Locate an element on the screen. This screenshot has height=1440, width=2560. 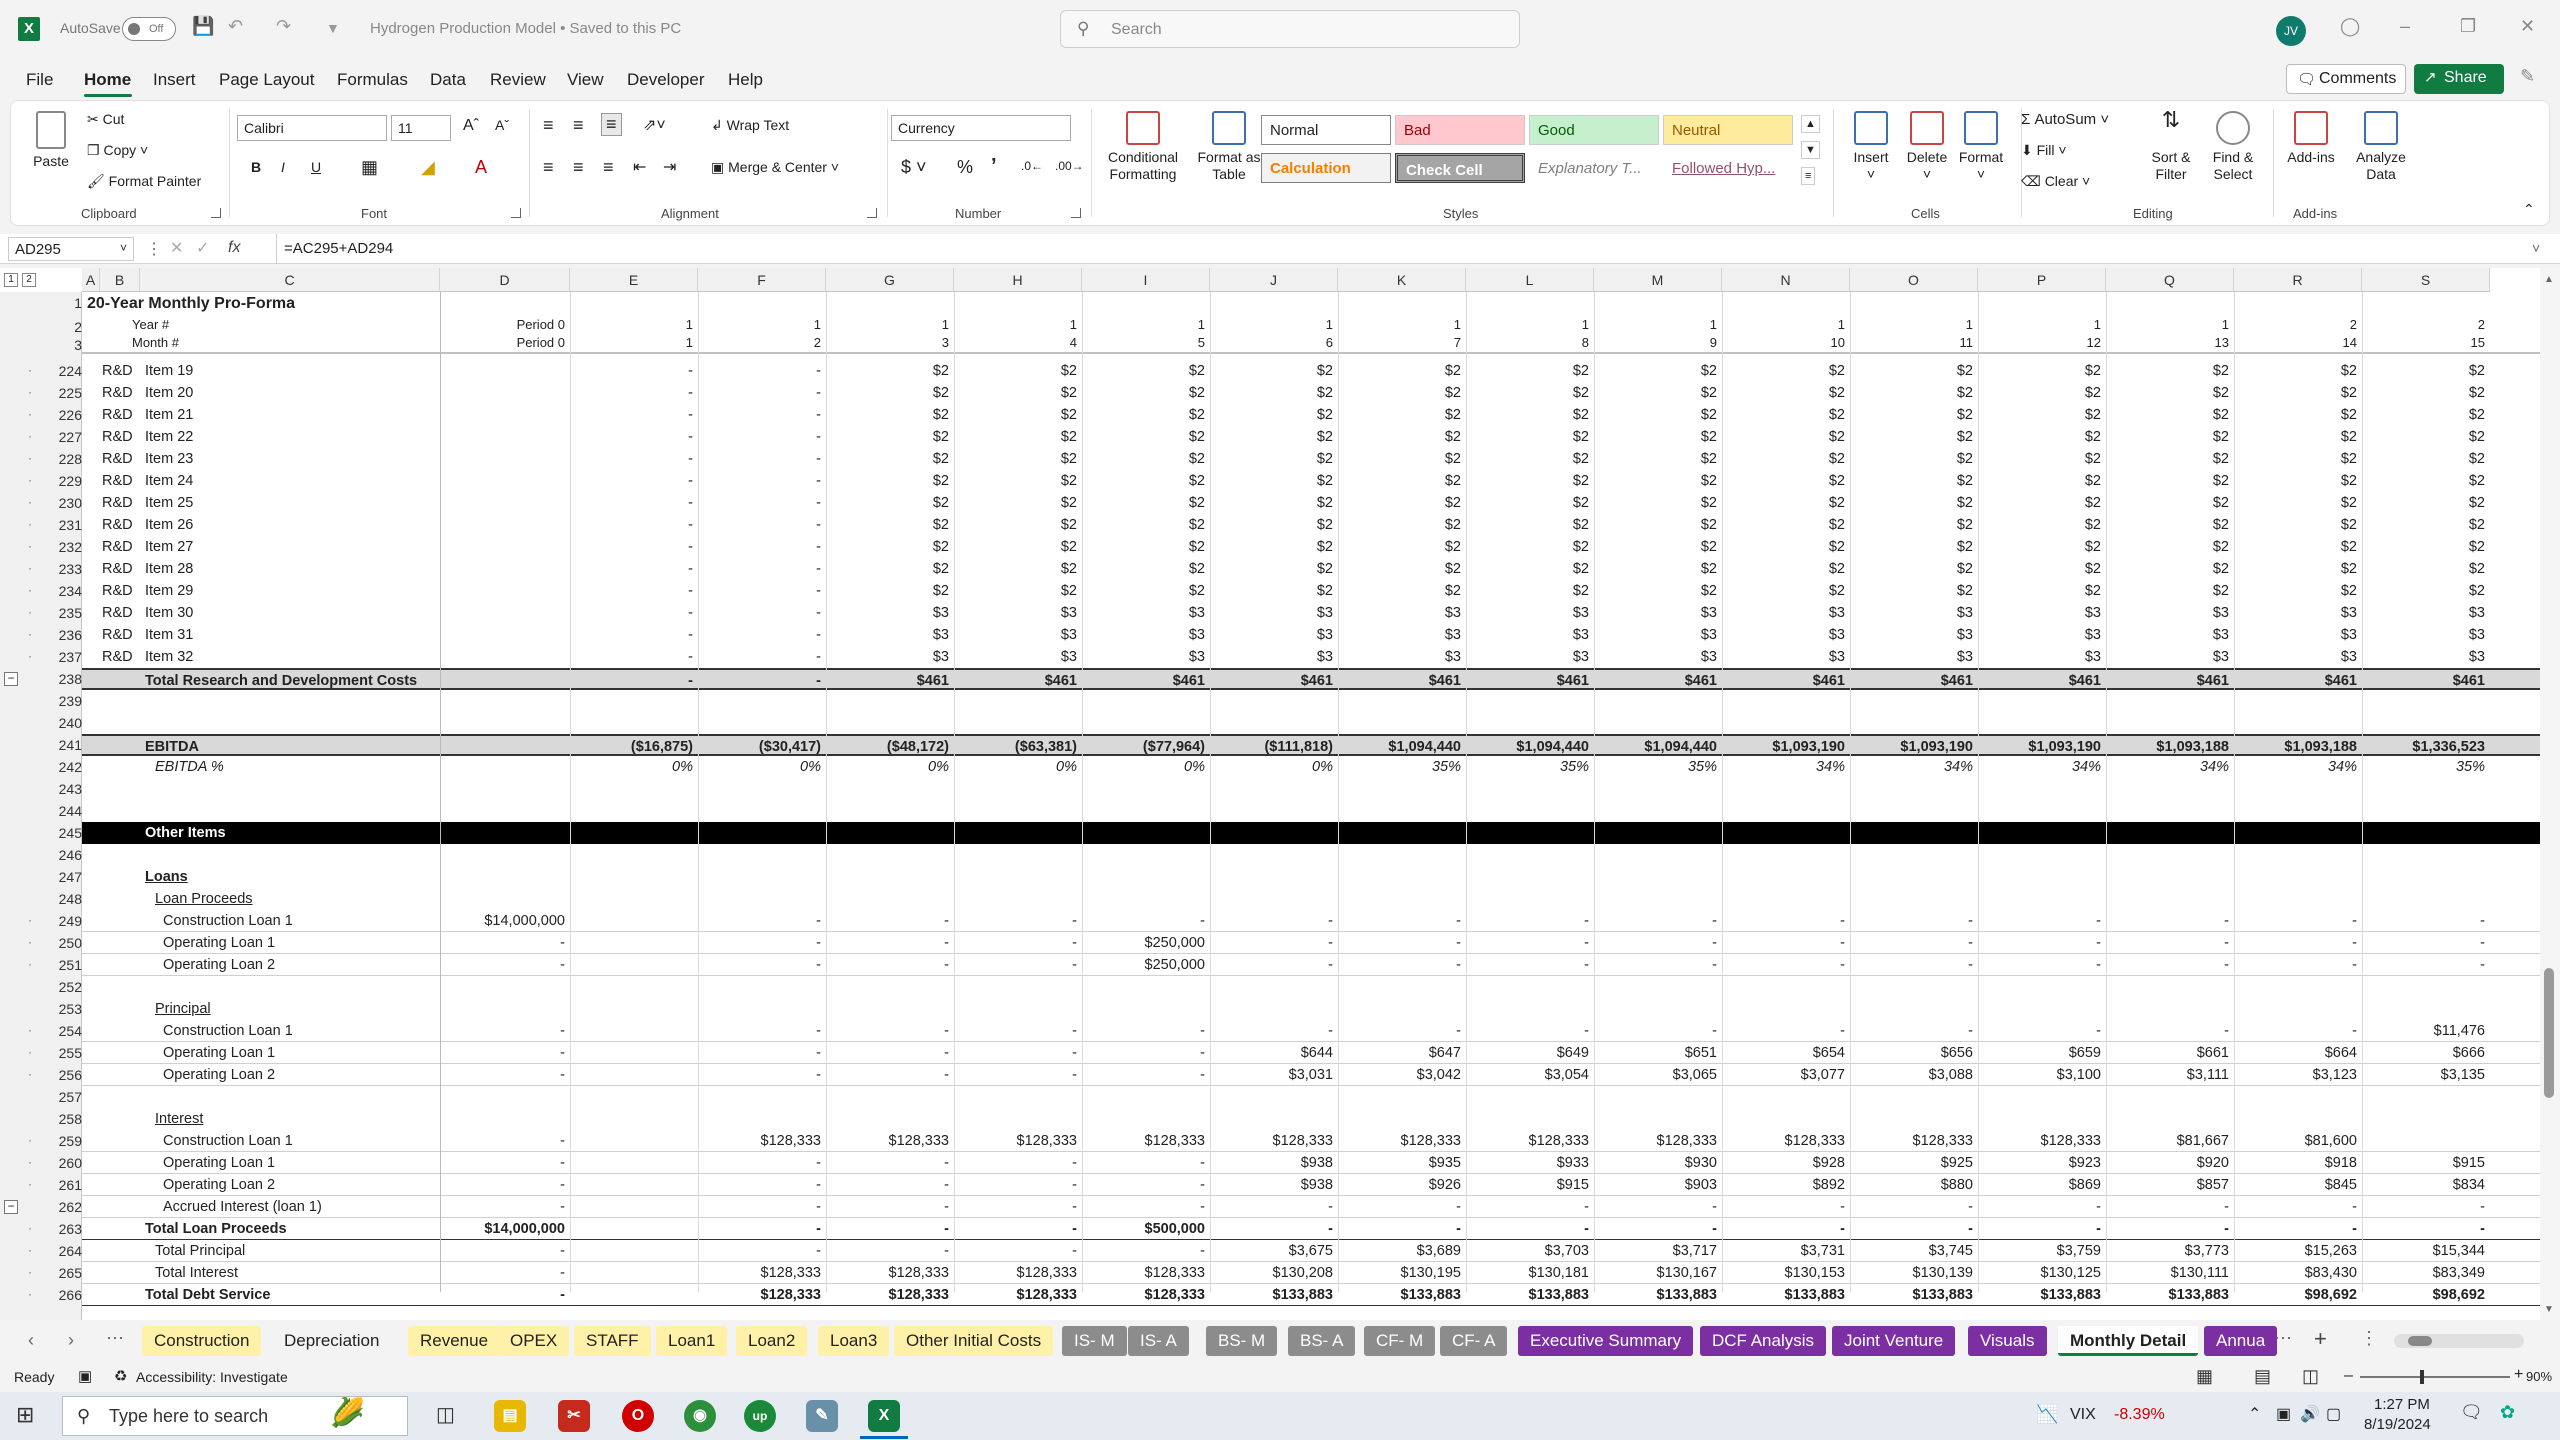
sheet-tab-bs-m: BS- M is located at coordinates (1242, 1341).